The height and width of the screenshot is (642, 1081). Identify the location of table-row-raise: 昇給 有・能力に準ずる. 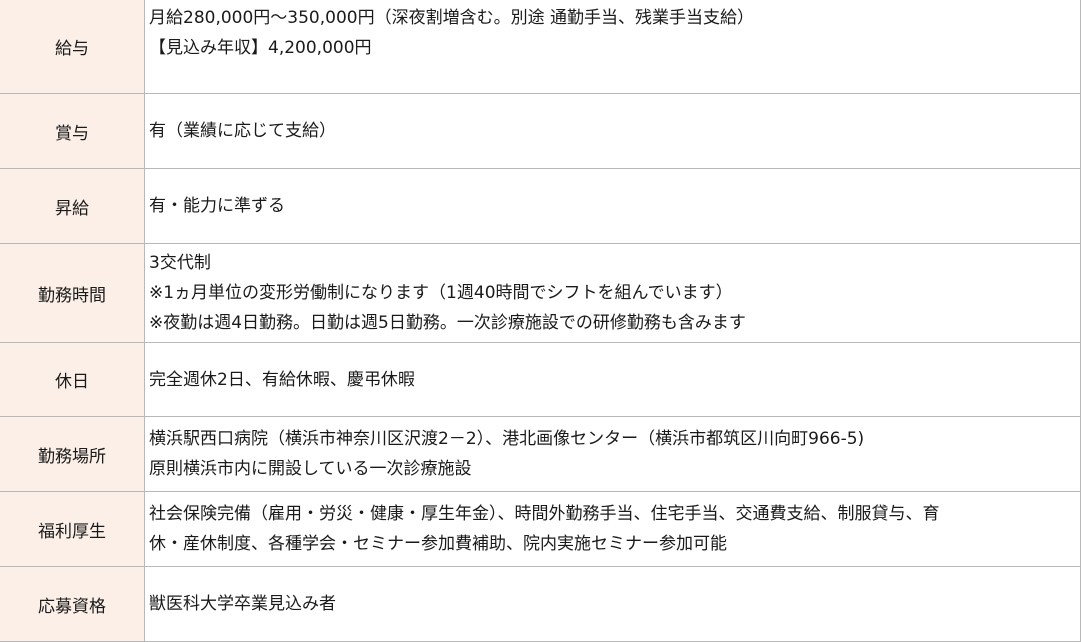
(540, 206).